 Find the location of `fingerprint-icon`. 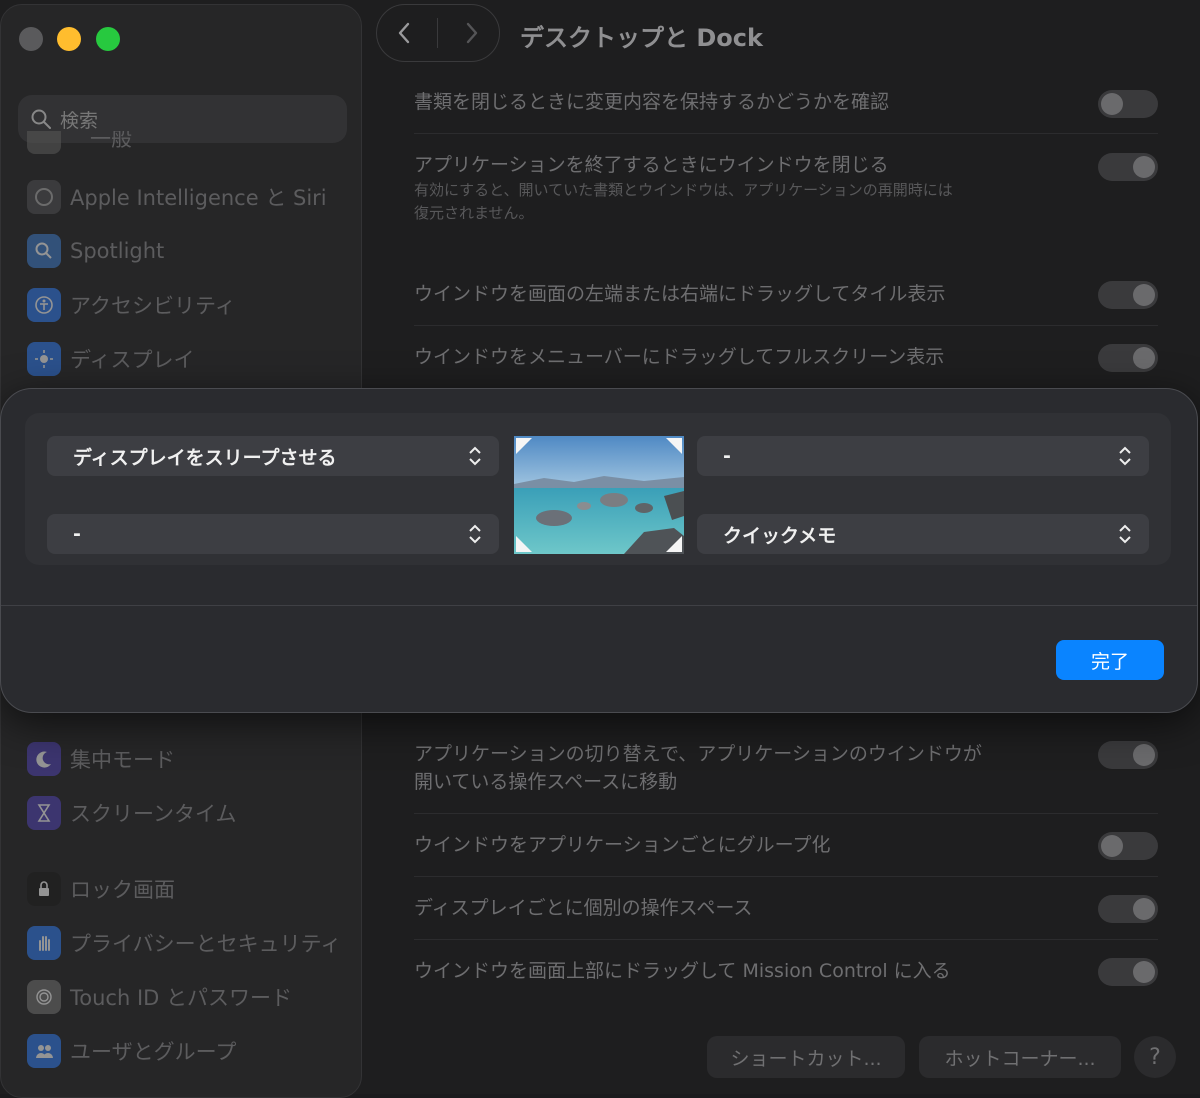

fingerprint-icon is located at coordinates (44, 997).